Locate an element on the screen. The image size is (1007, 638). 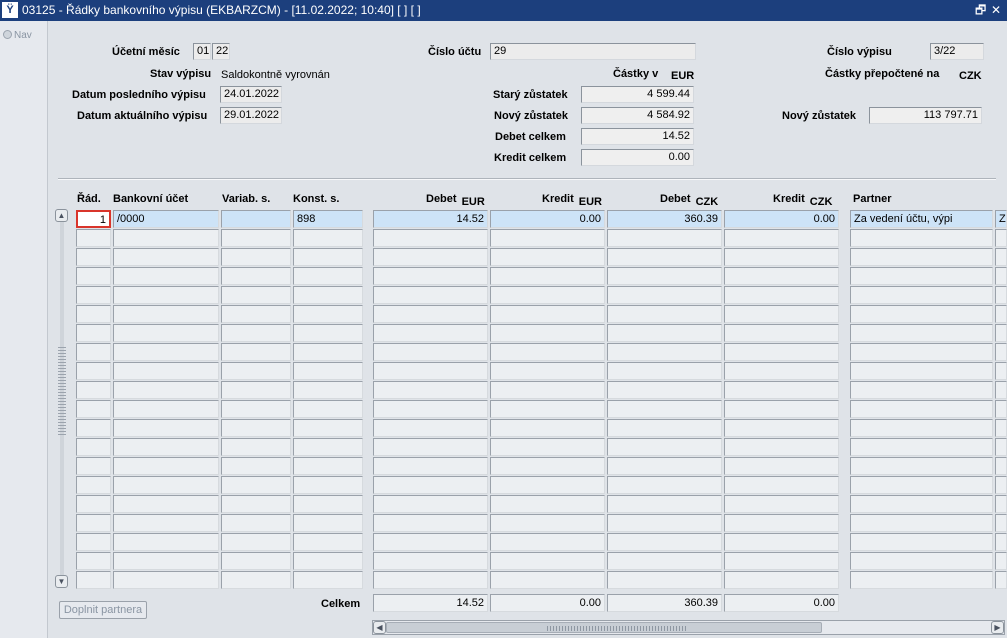
table-cell-partner: Za vedení účtu, výpi is located at coordinates (921, 219).